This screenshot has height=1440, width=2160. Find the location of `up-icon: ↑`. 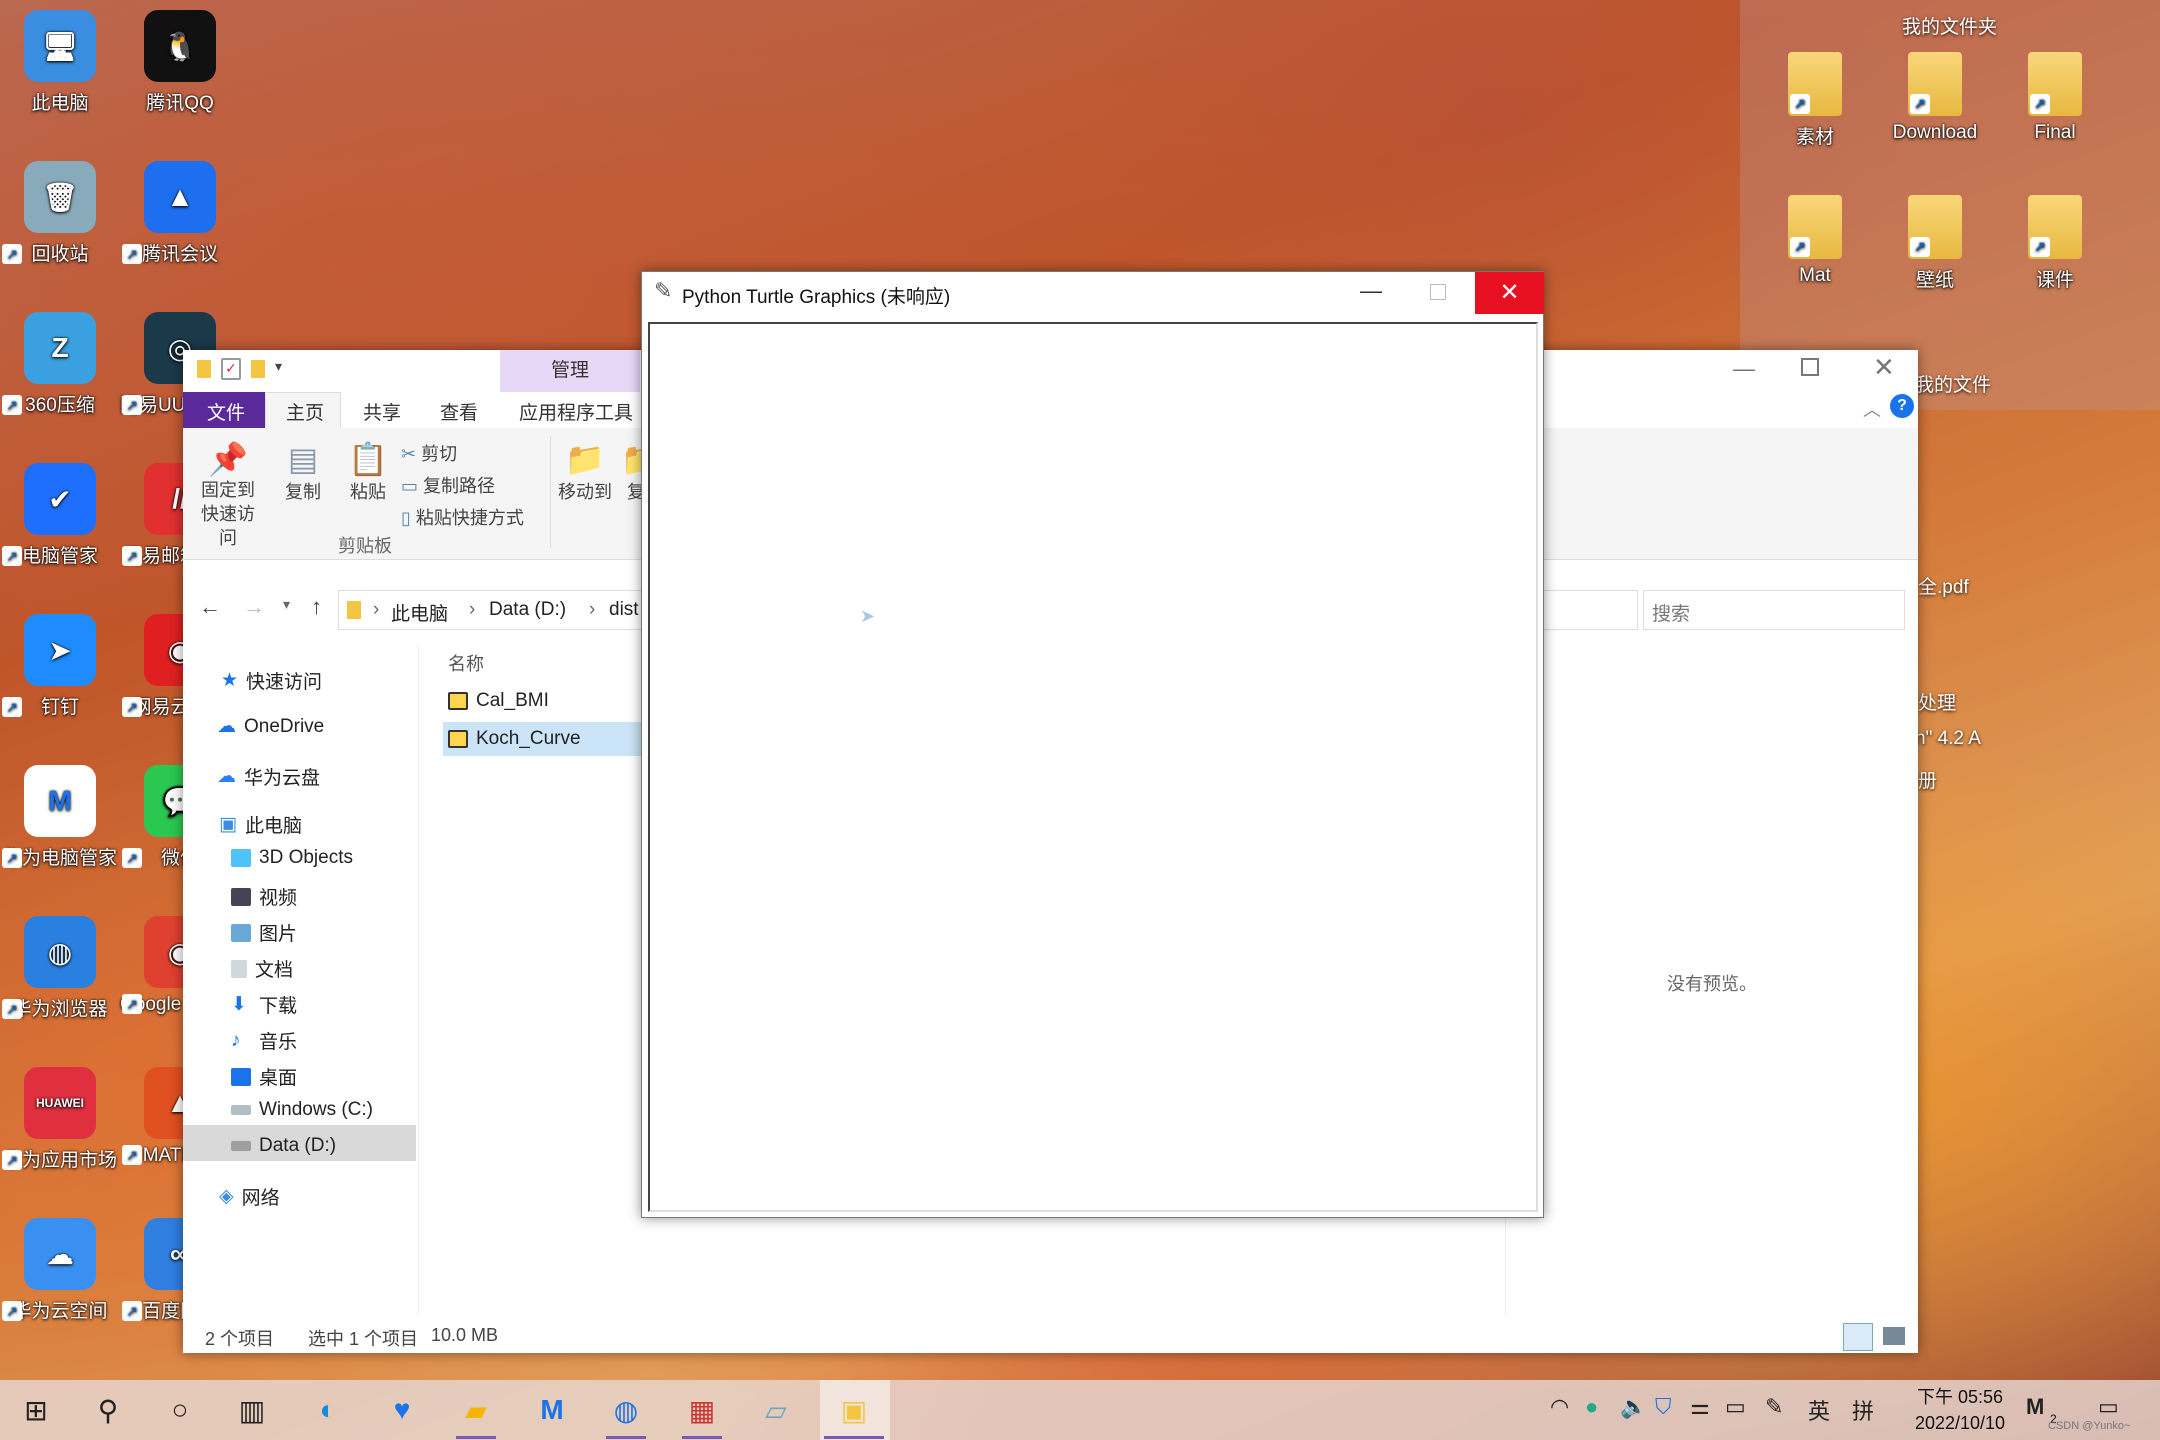

up-icon: ↑ is located at coordinates (316, 607).